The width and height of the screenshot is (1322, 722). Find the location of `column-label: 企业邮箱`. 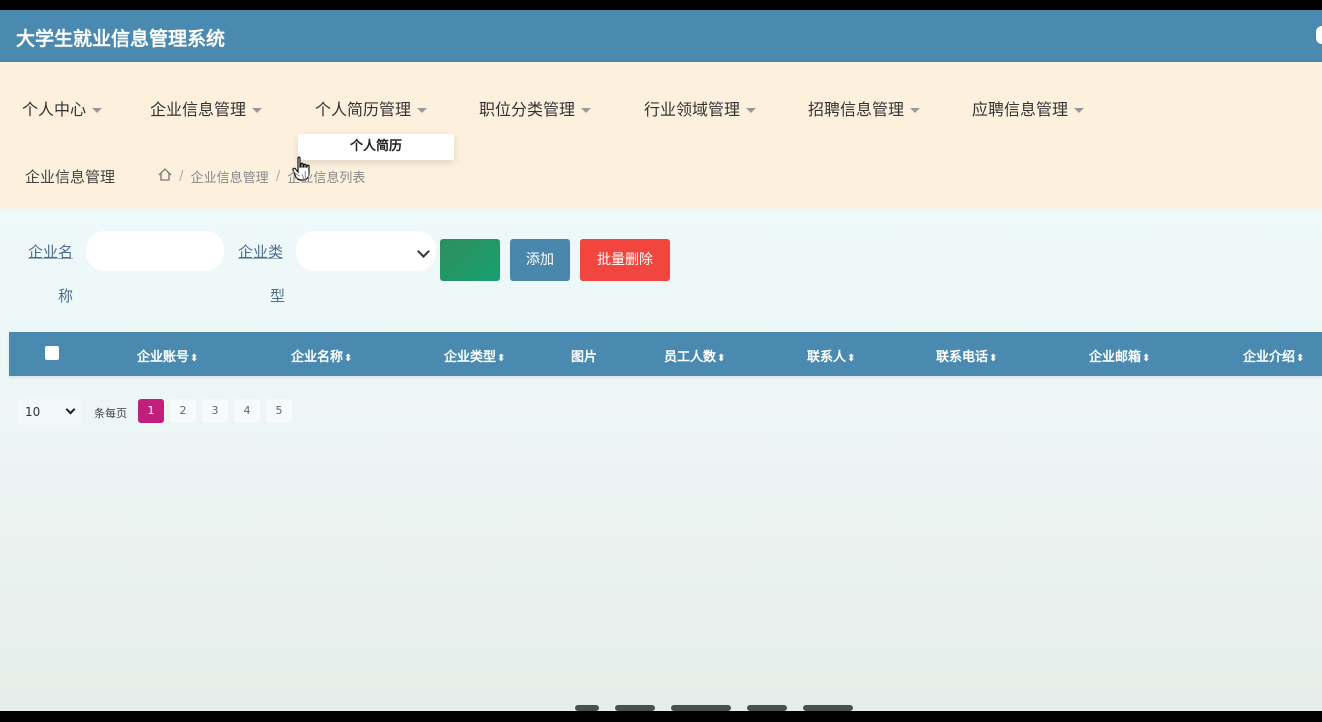

column-label: 企业邮箱 is located at coordinates (1115, 357).